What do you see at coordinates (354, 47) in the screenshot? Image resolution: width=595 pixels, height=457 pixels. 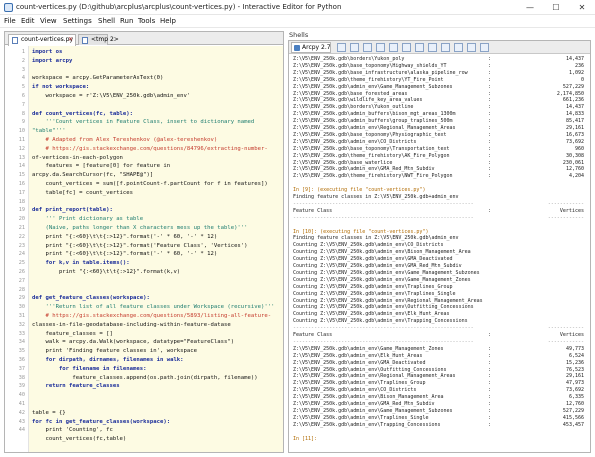 I see `open-icon` at bounding box center [354, 47].